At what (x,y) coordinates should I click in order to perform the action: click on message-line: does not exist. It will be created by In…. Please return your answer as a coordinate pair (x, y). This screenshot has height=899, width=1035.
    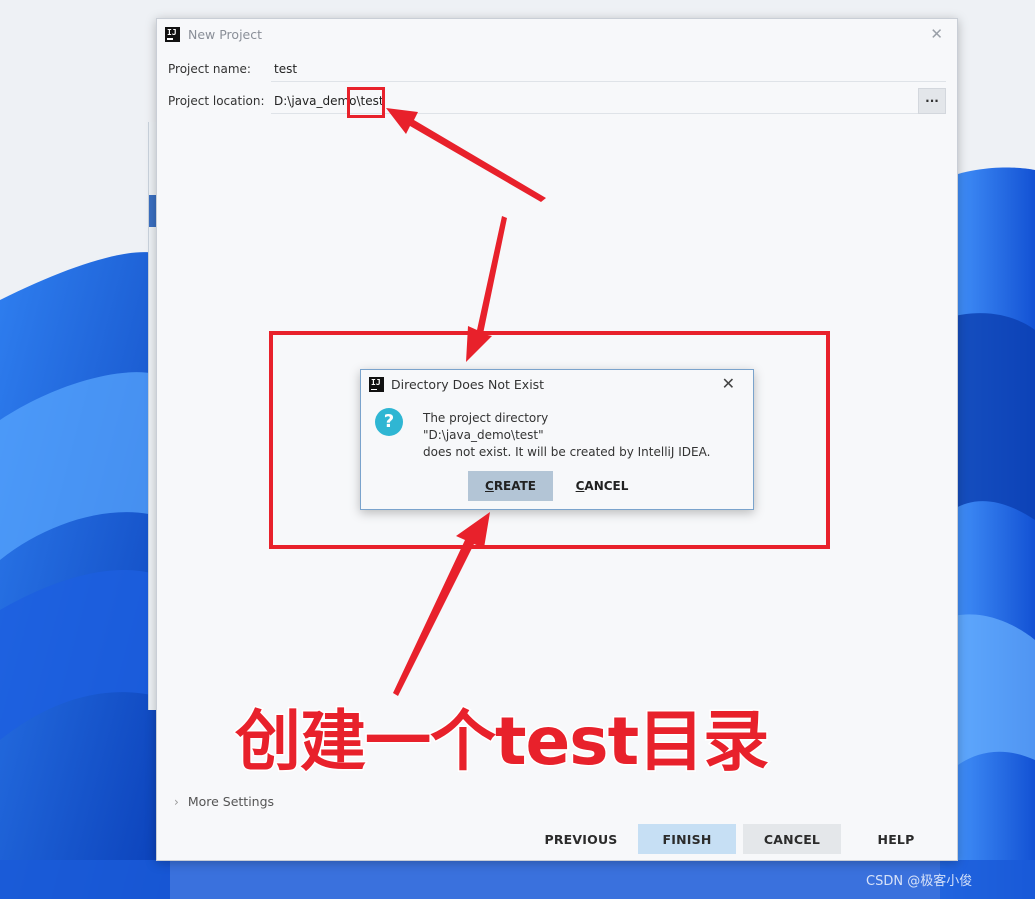
    Looking at the image, I should click on (567, 452).